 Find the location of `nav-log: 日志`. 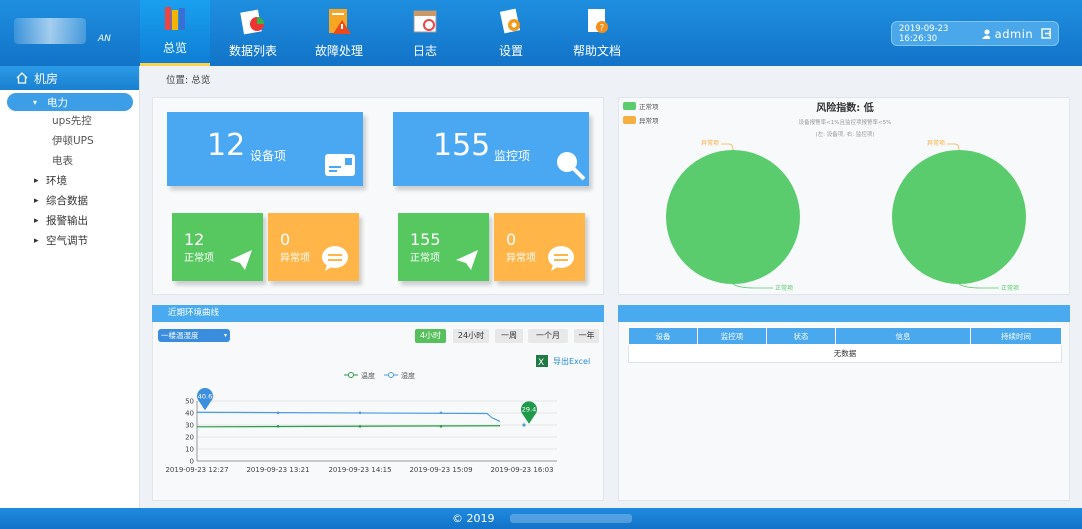

nav-log: 日志 is located at coordinates (425, 33).